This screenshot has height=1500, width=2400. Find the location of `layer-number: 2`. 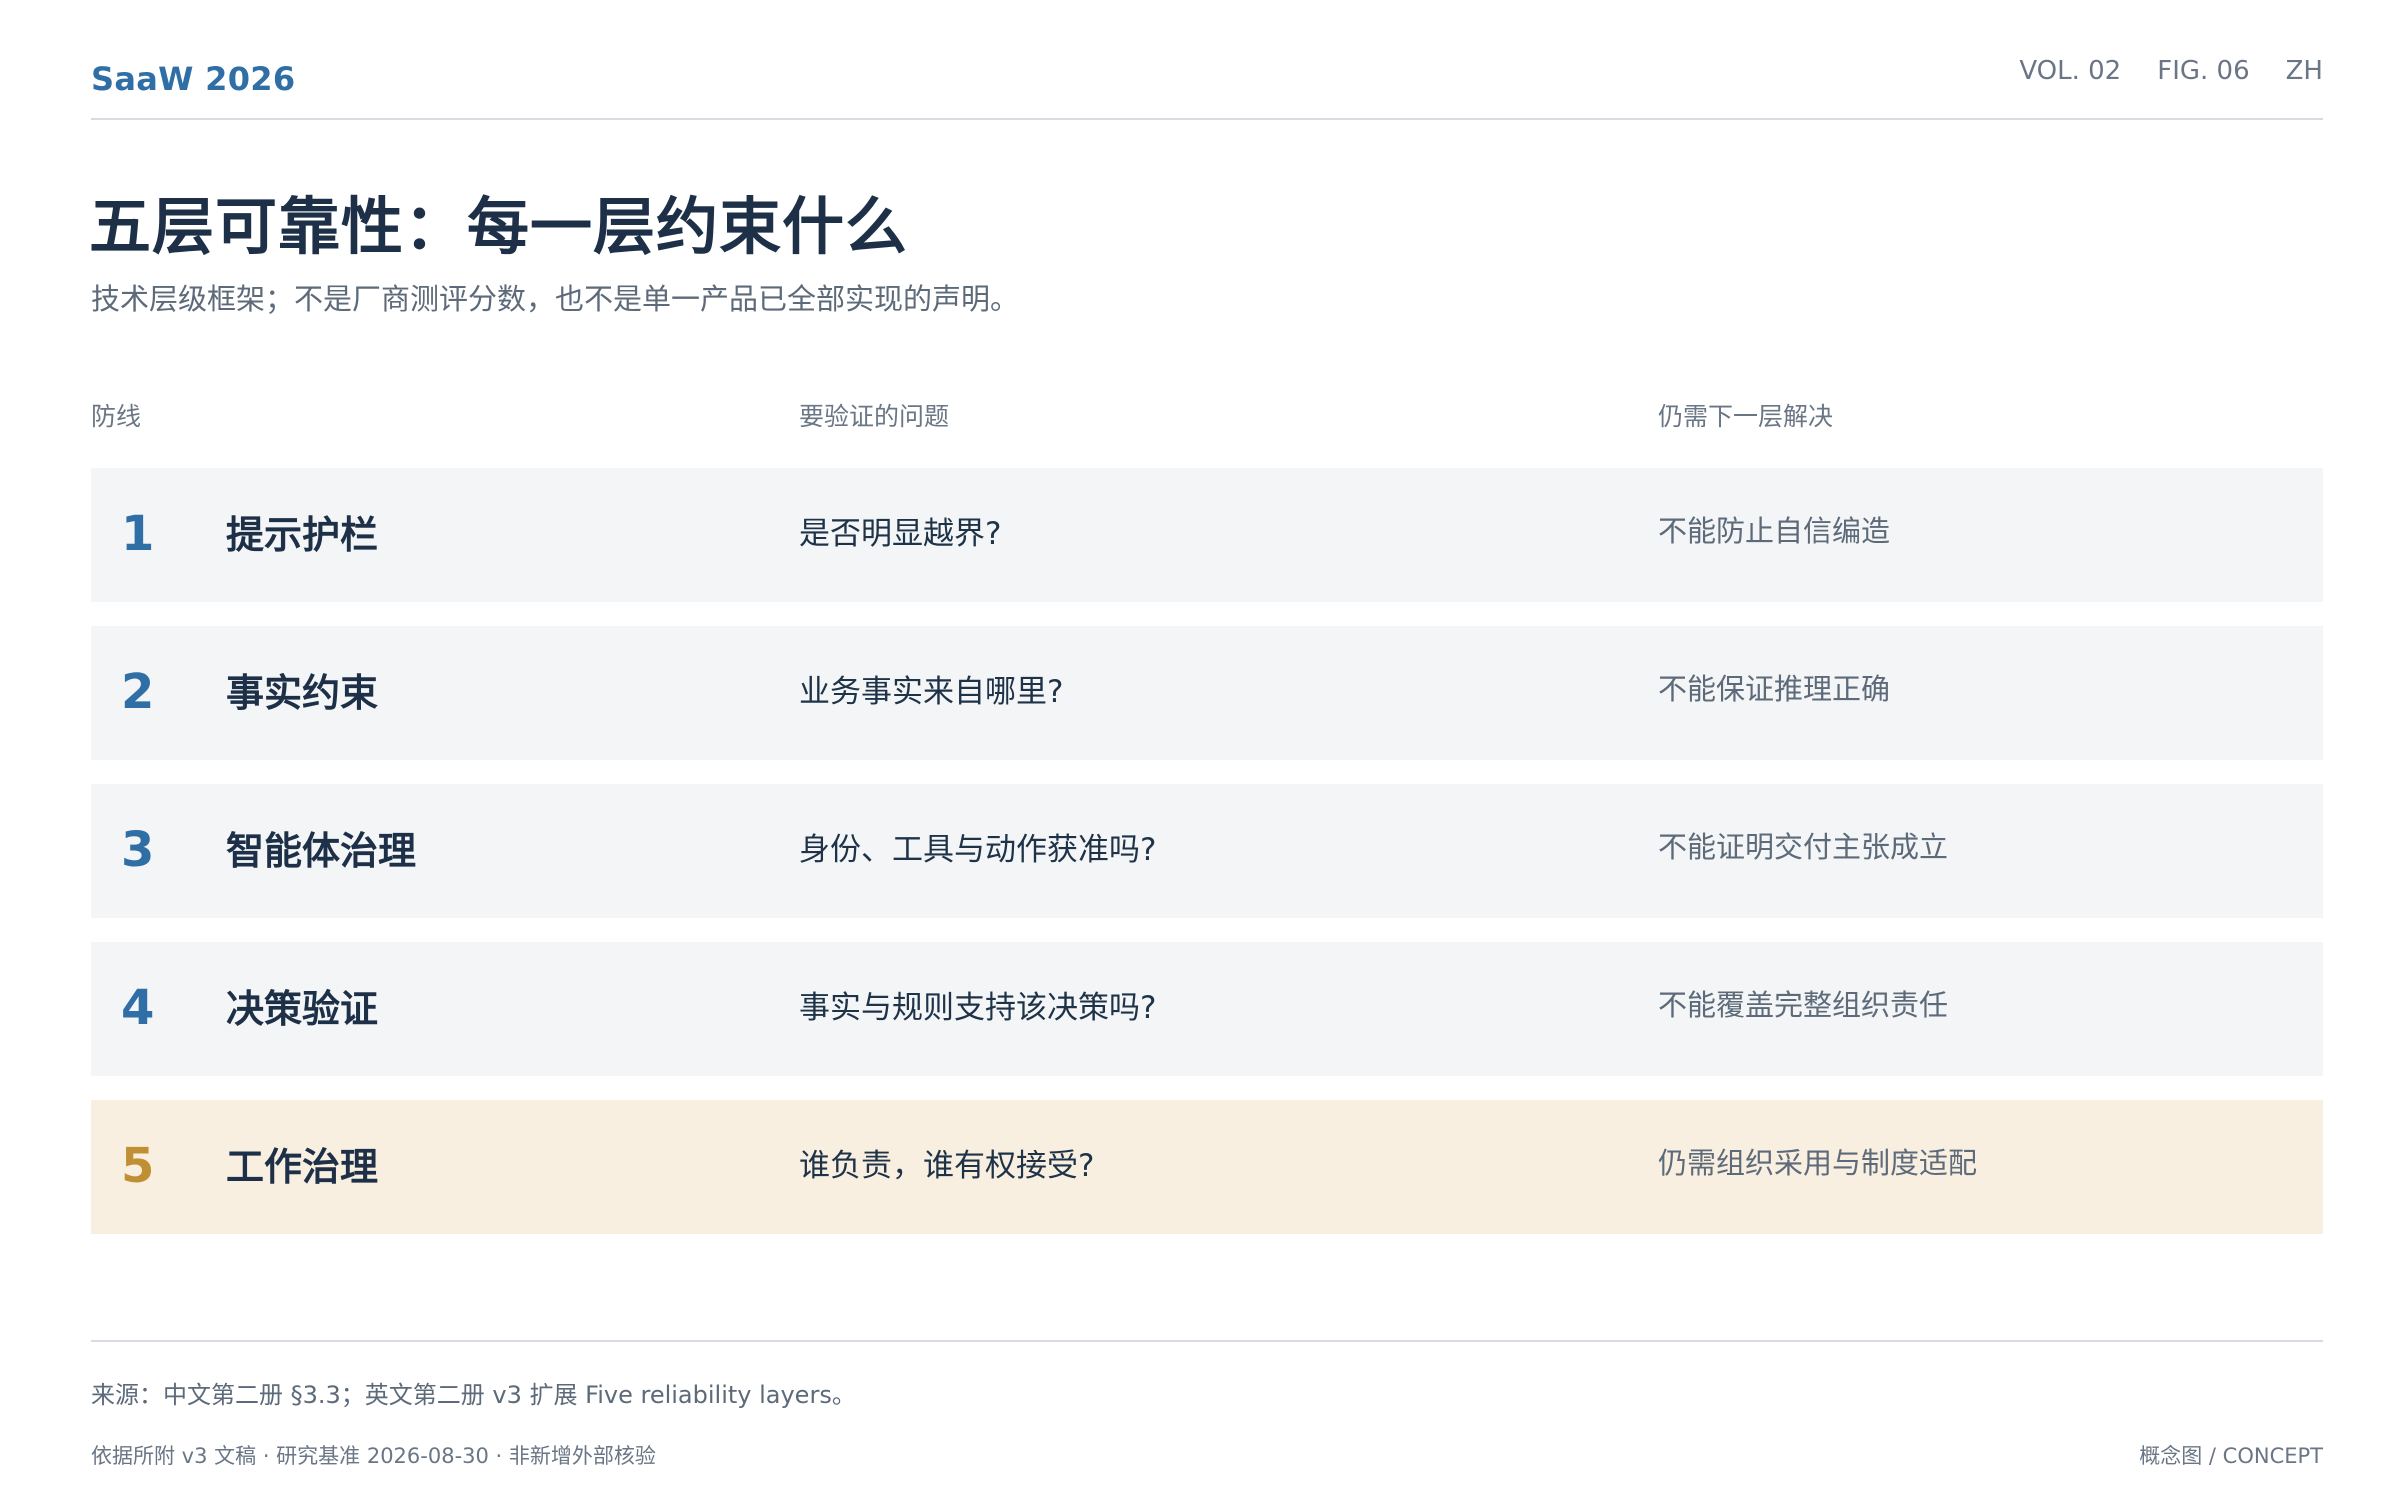

layer-number: 2 is located at coordinates (138, 692).